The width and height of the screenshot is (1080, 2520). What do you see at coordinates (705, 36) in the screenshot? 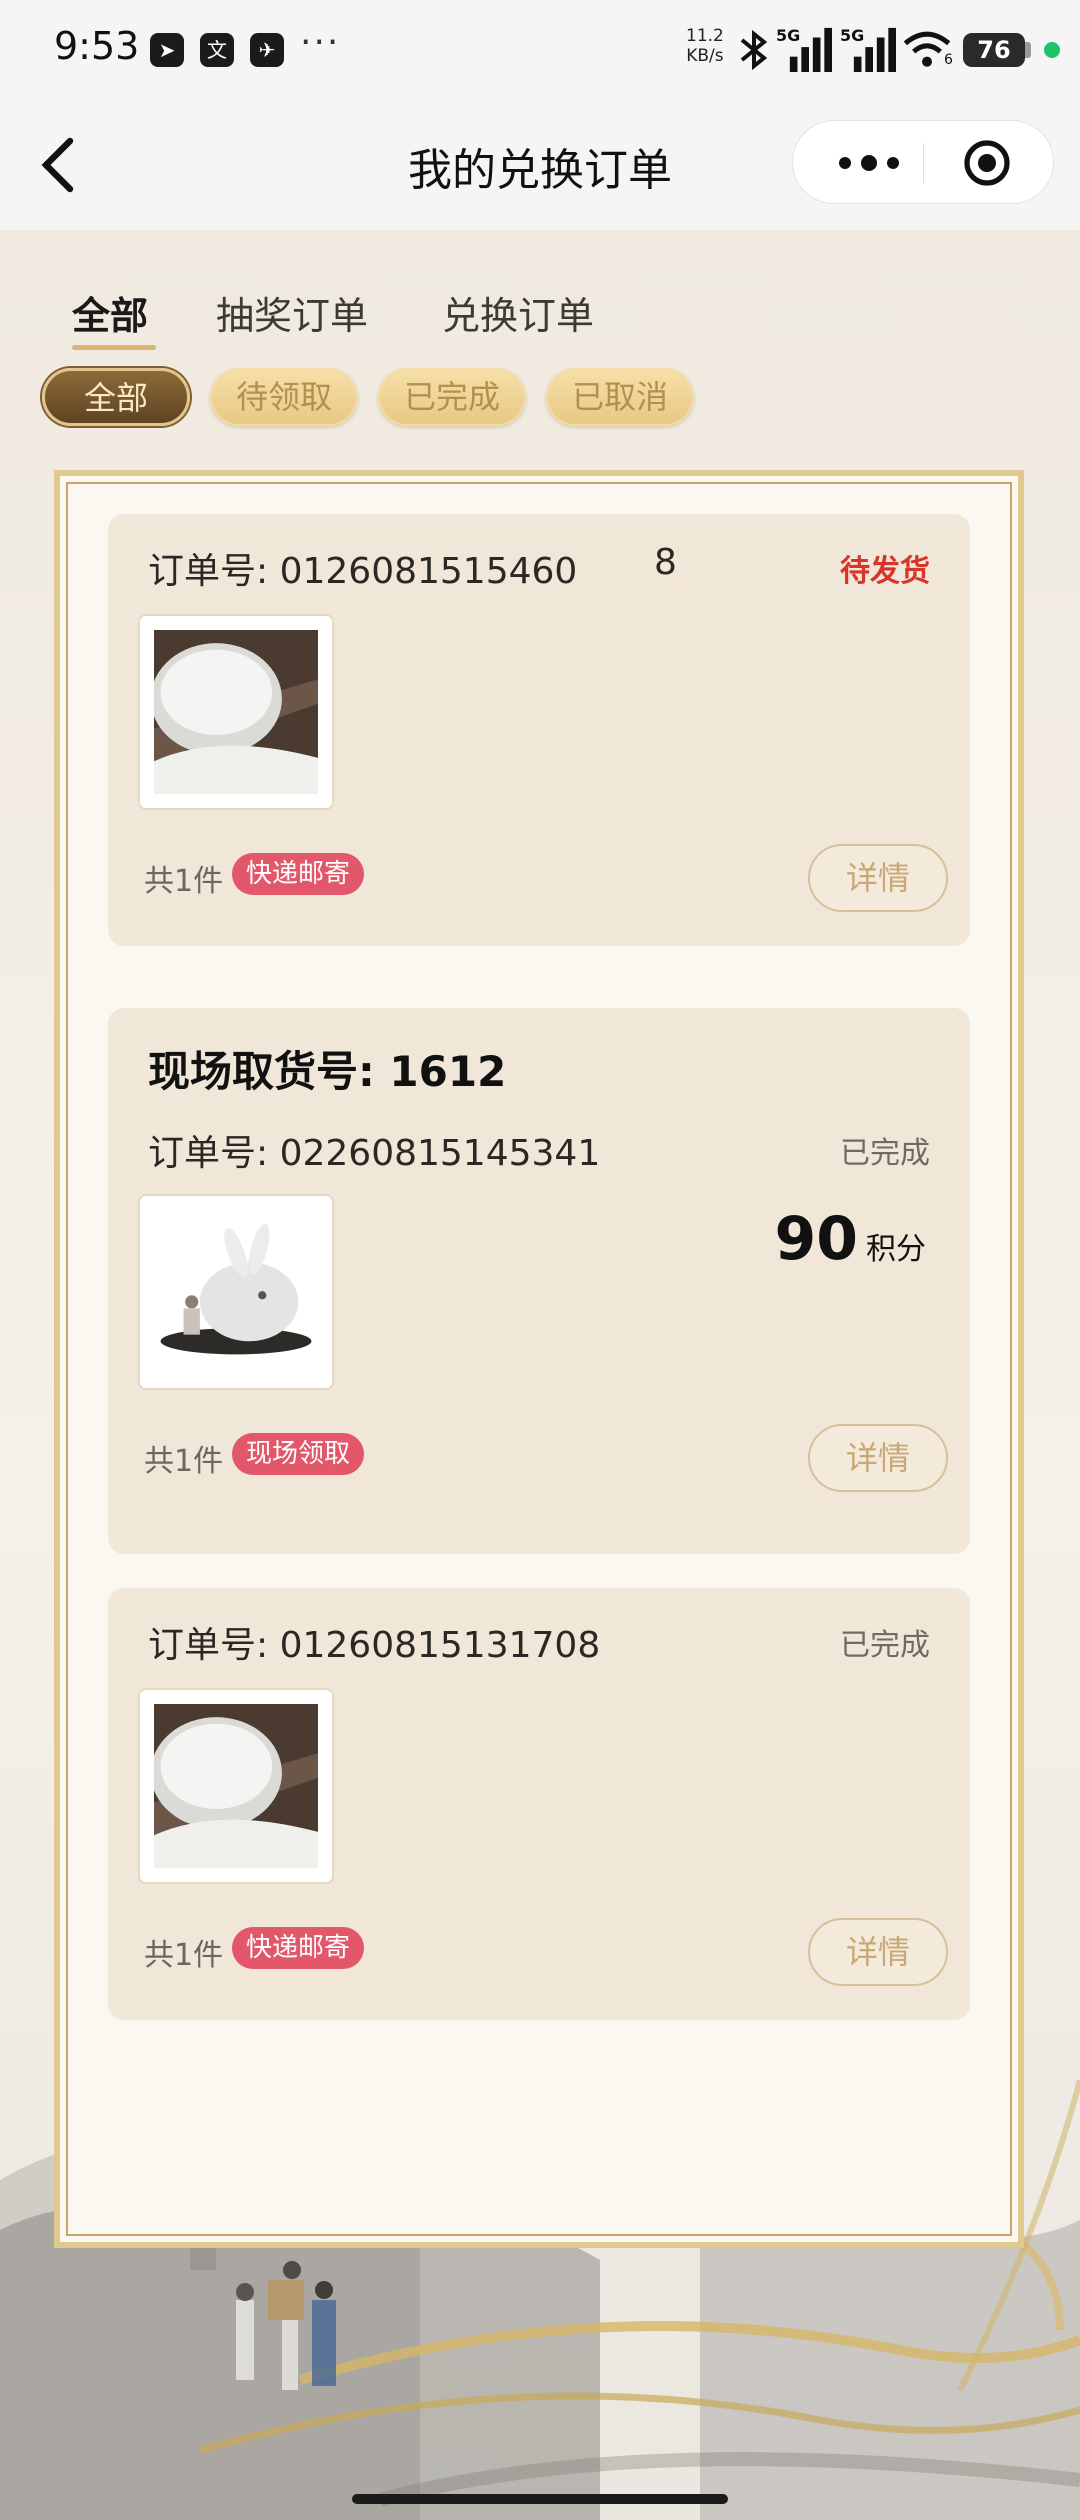
I see `network-speed-value: 11.2` at bounding box center [705, 36].